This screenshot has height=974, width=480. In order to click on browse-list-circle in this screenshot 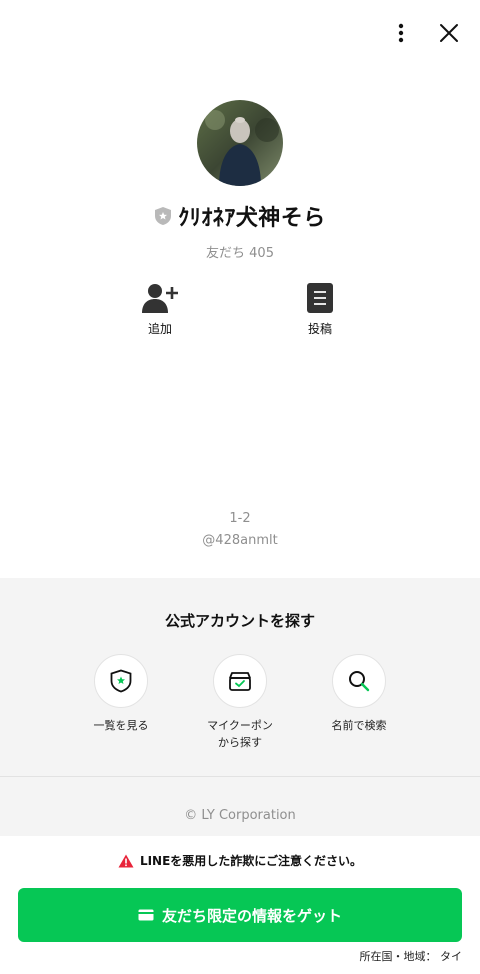, I will do `click(121, 681)`.